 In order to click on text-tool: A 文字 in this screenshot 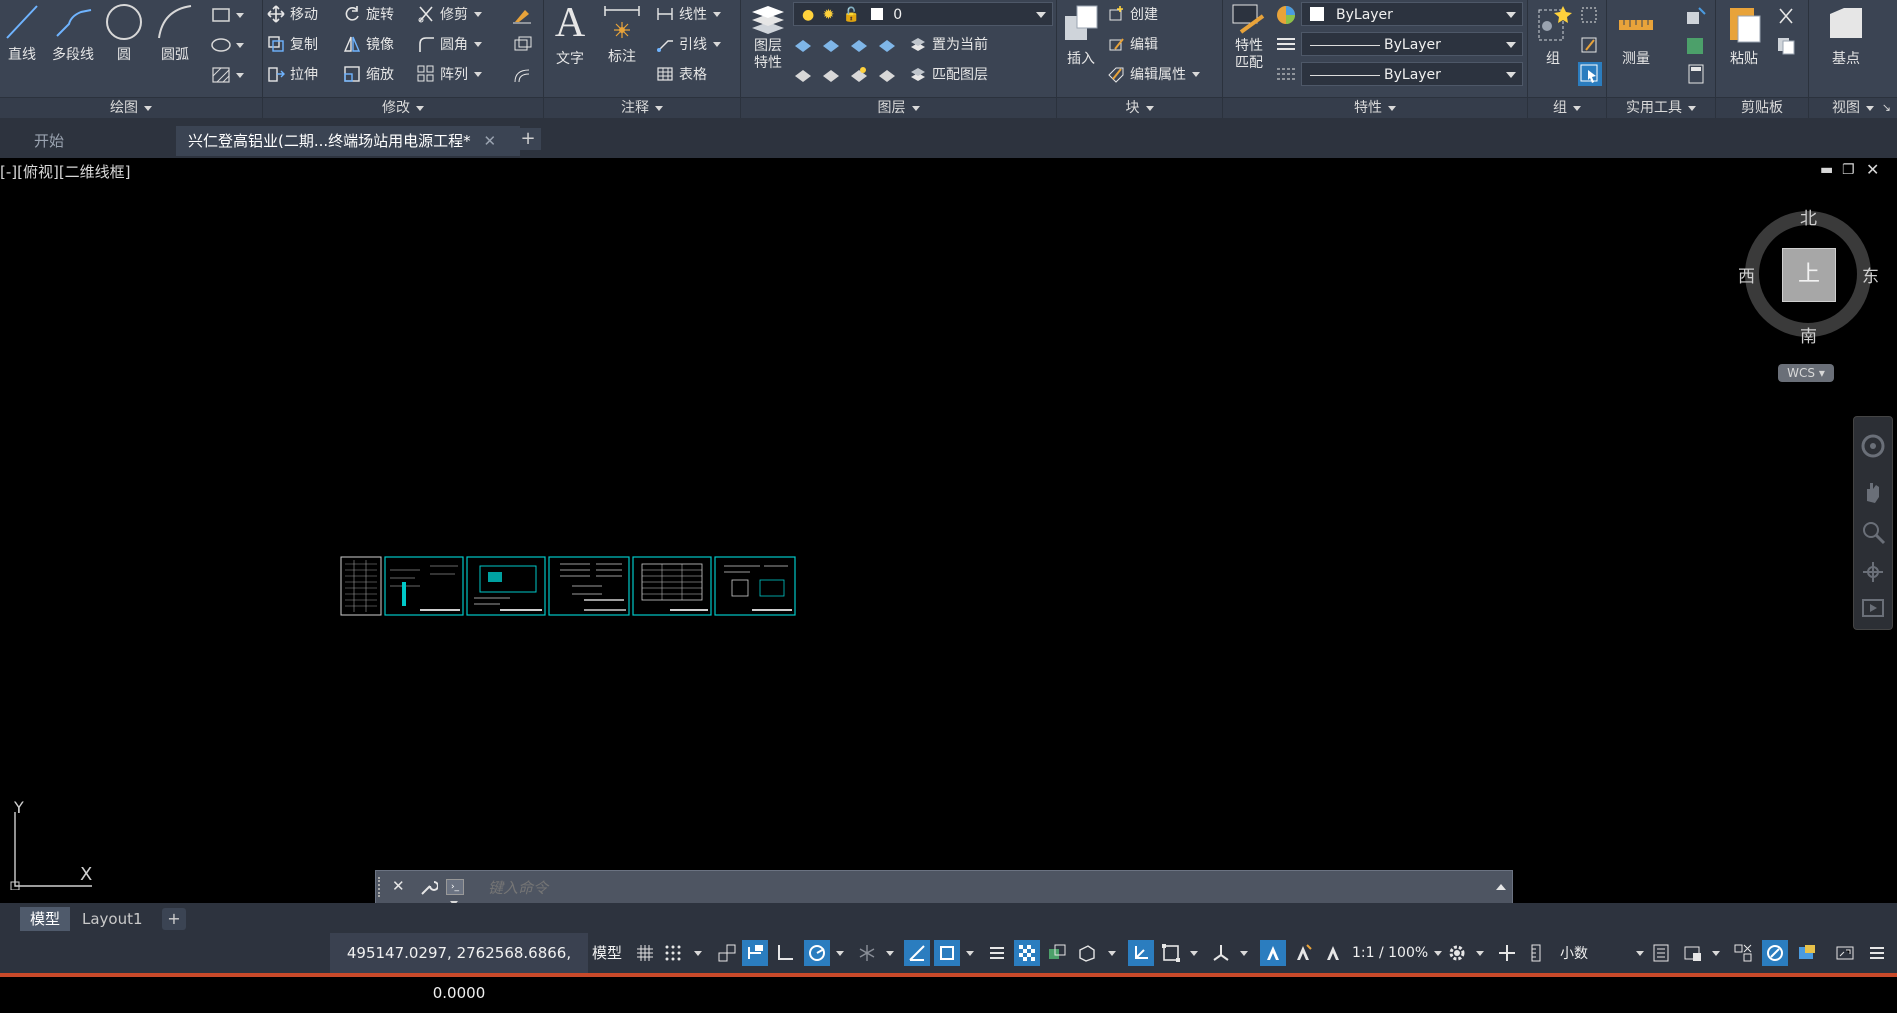, I will do `click(570, 34)`.